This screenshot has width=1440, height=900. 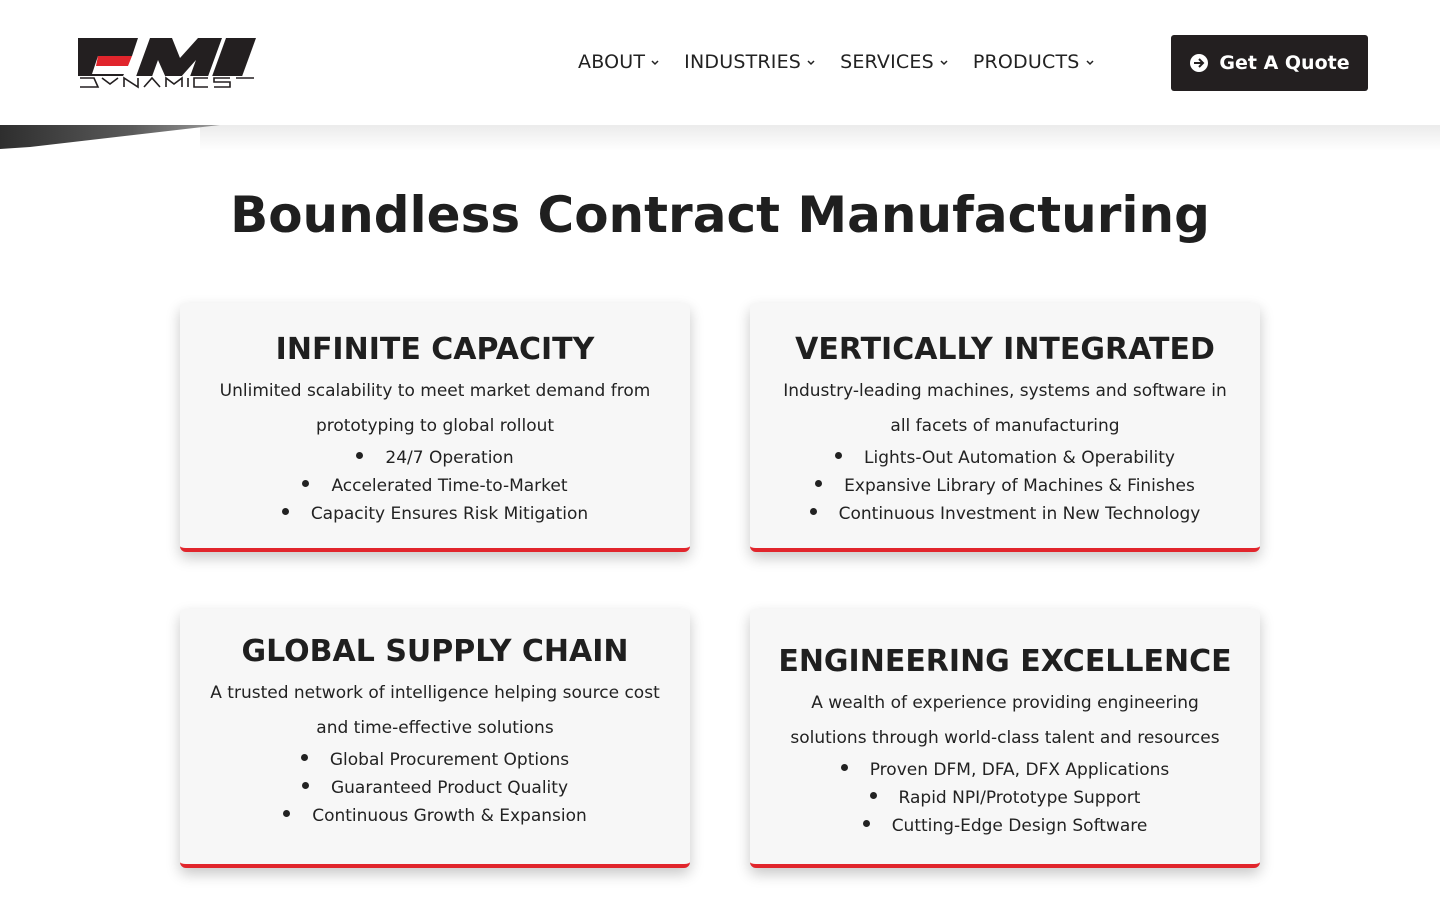 I want to click on list-item: Guaranteed Product Quality, so click(x=435, y=788).